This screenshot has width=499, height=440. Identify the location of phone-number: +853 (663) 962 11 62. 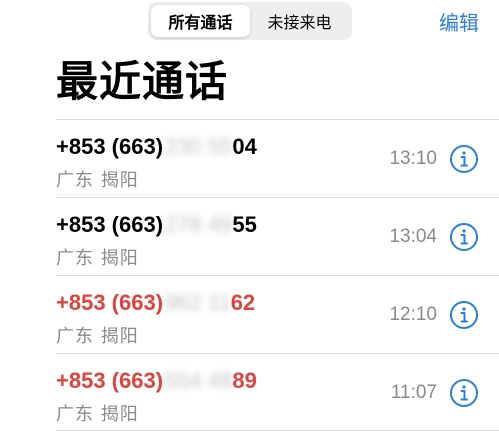
(155, 303).